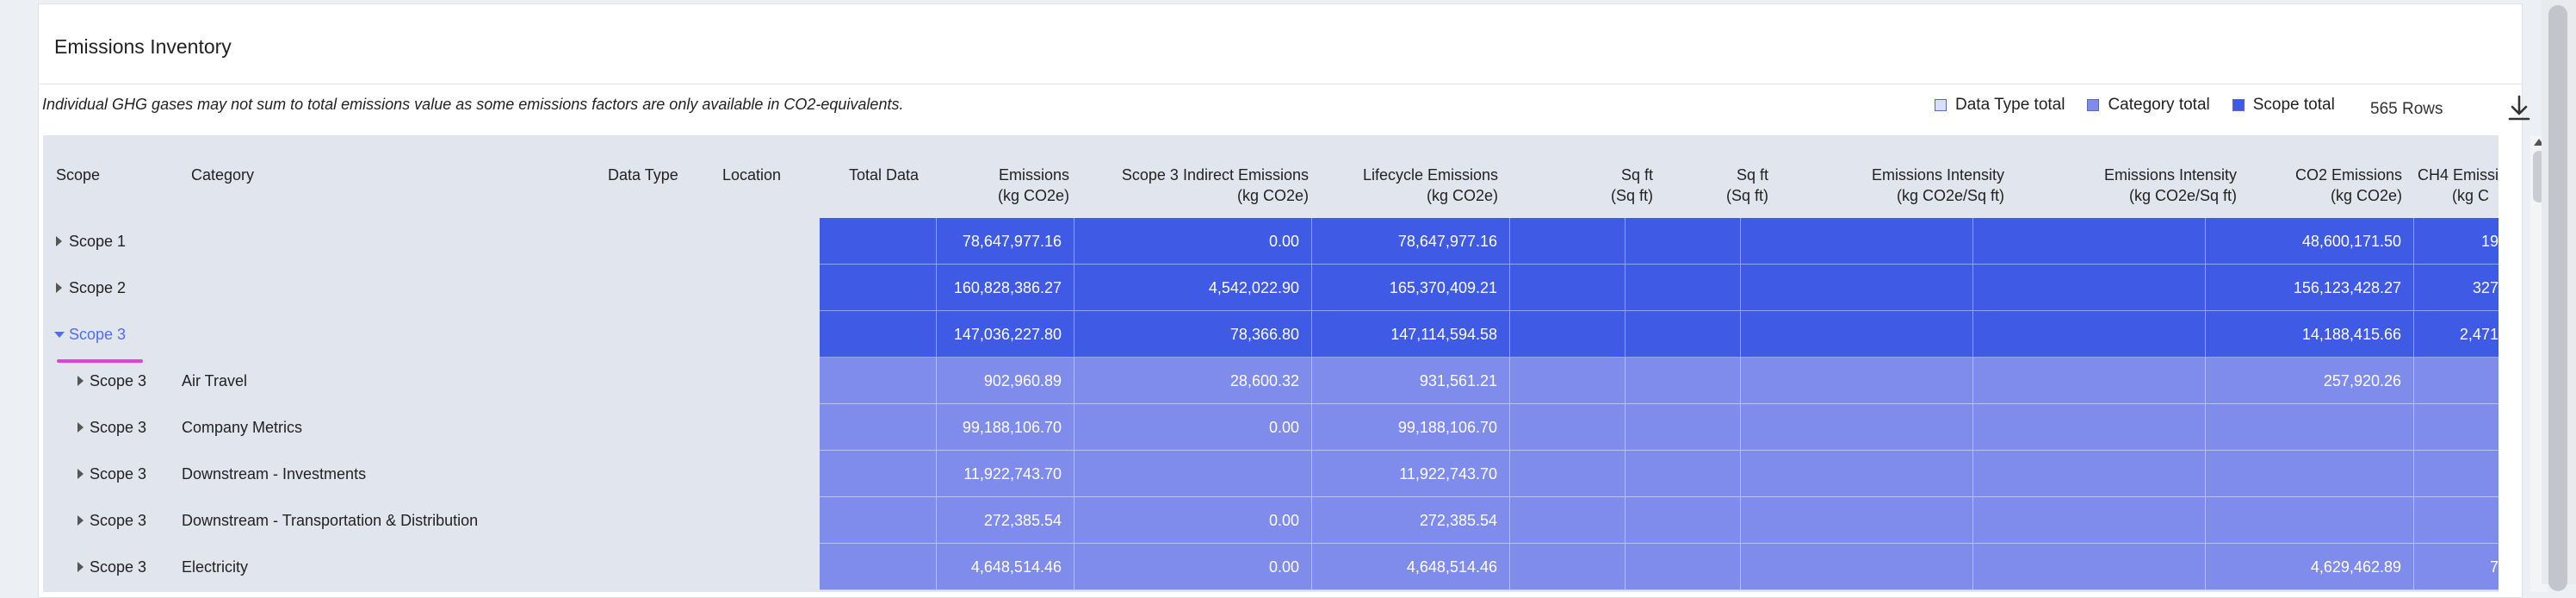 The image size is (2576, 598). What do you see at coordinates (751, 175) in the screenshot?
I see `col-header-location: Location` at bounding box center [751, 175].